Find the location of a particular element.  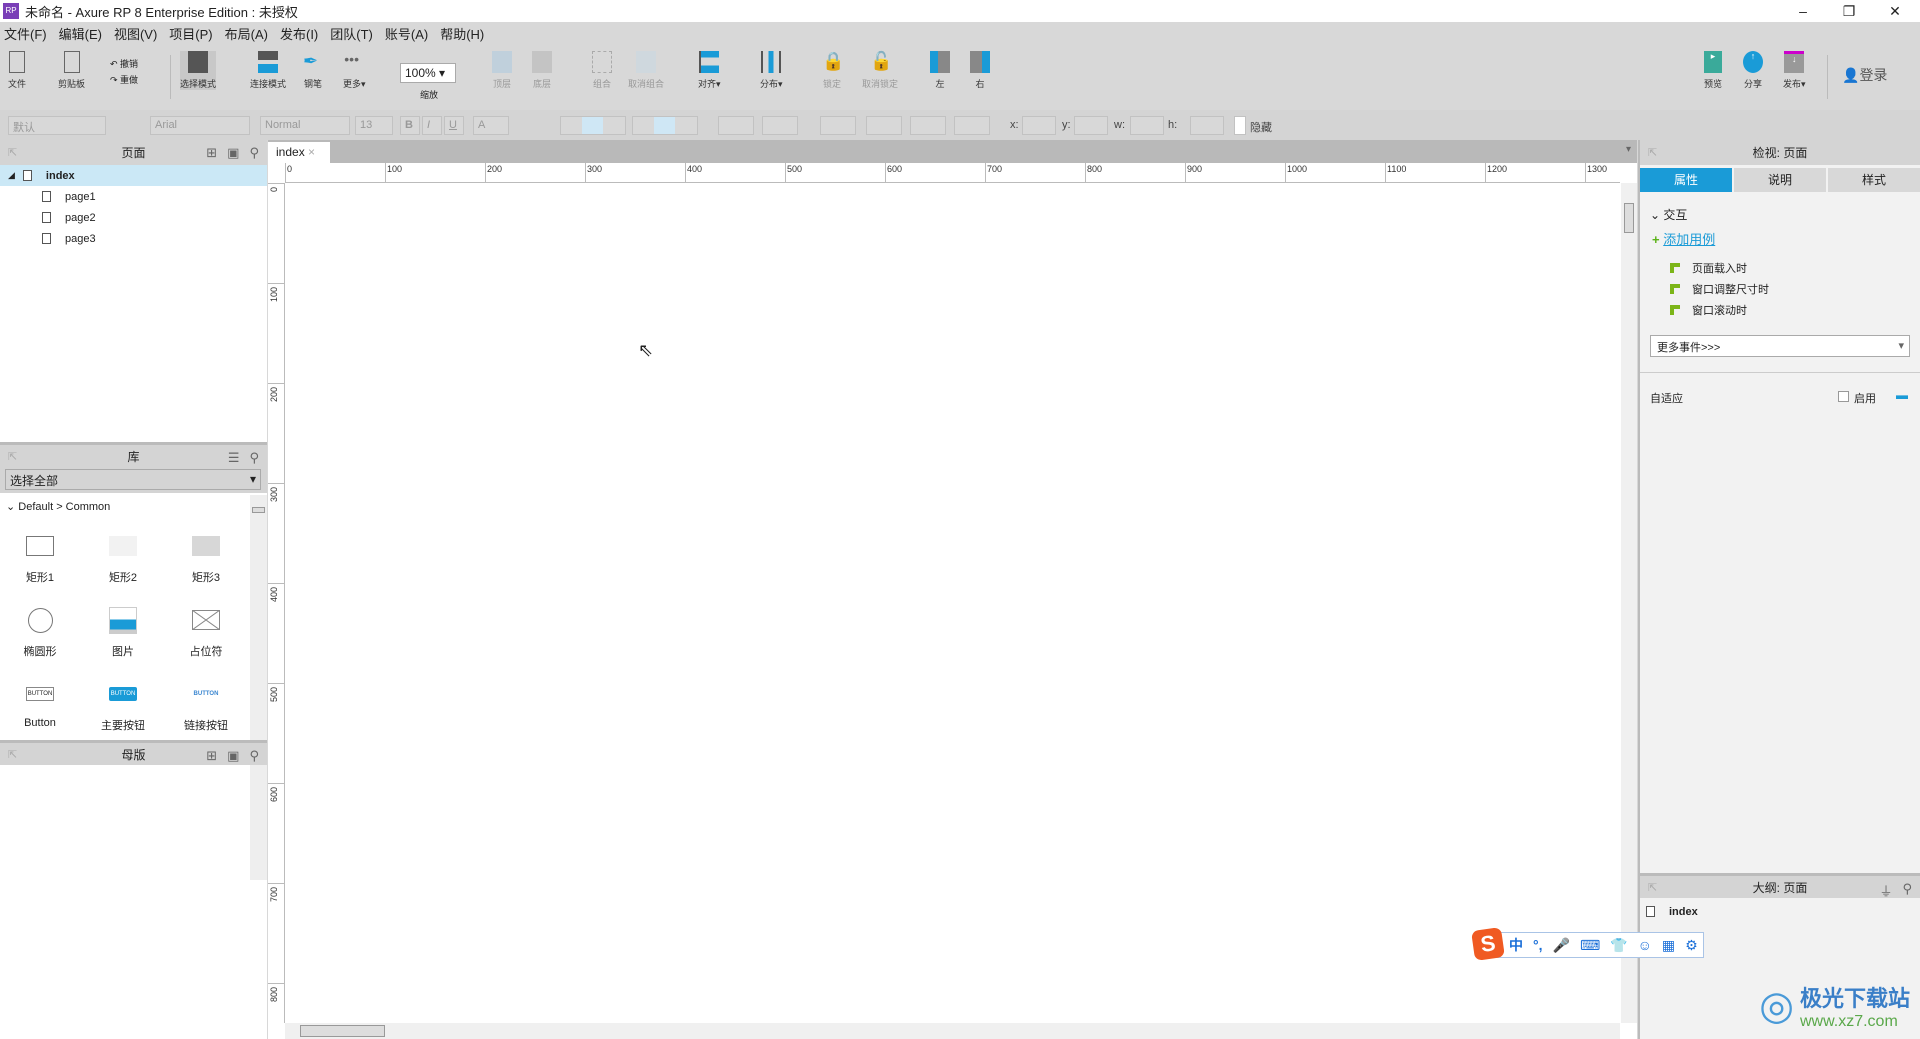

library-scrollbar is located at coordinates (258, 687).